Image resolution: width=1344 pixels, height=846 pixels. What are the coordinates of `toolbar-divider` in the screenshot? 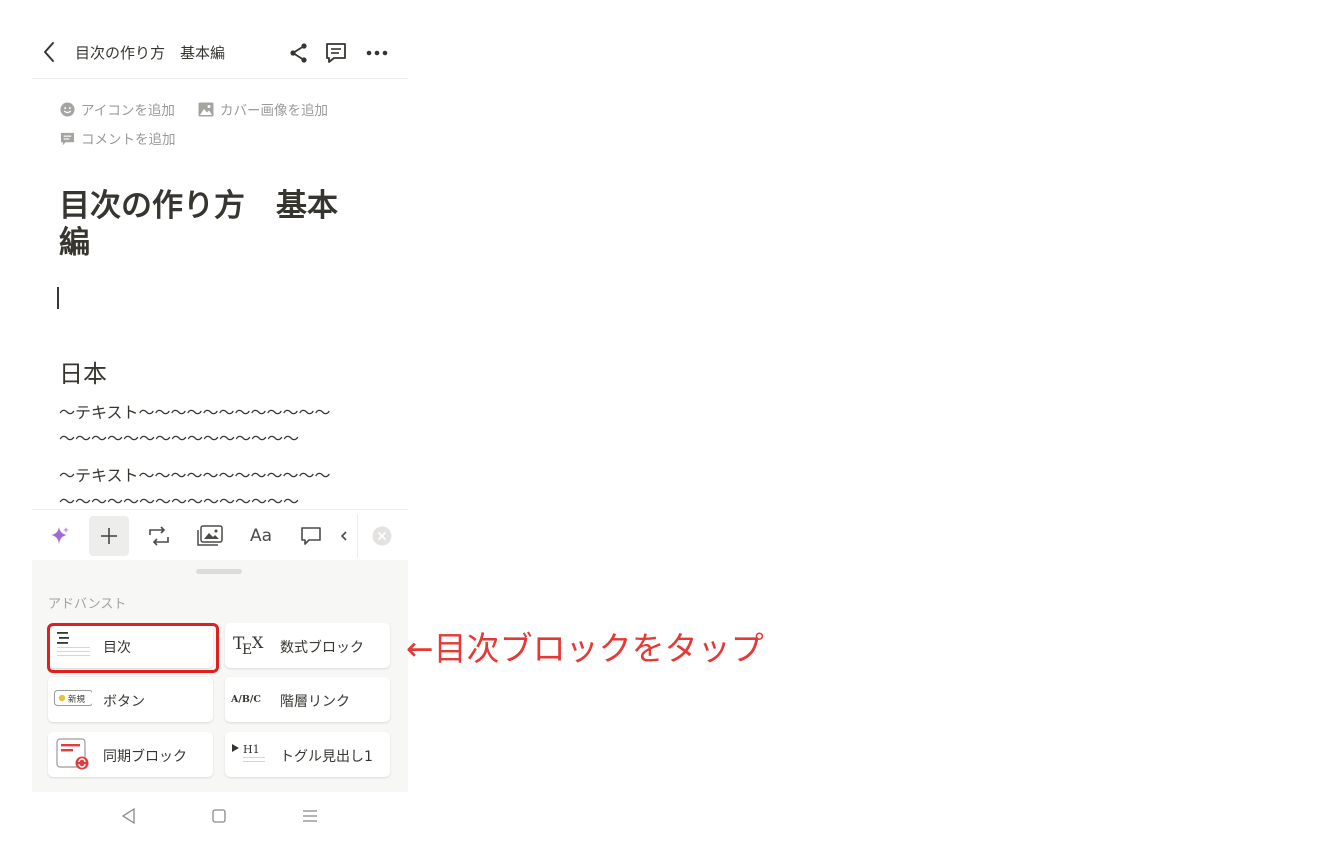 It's located at (357, 536).